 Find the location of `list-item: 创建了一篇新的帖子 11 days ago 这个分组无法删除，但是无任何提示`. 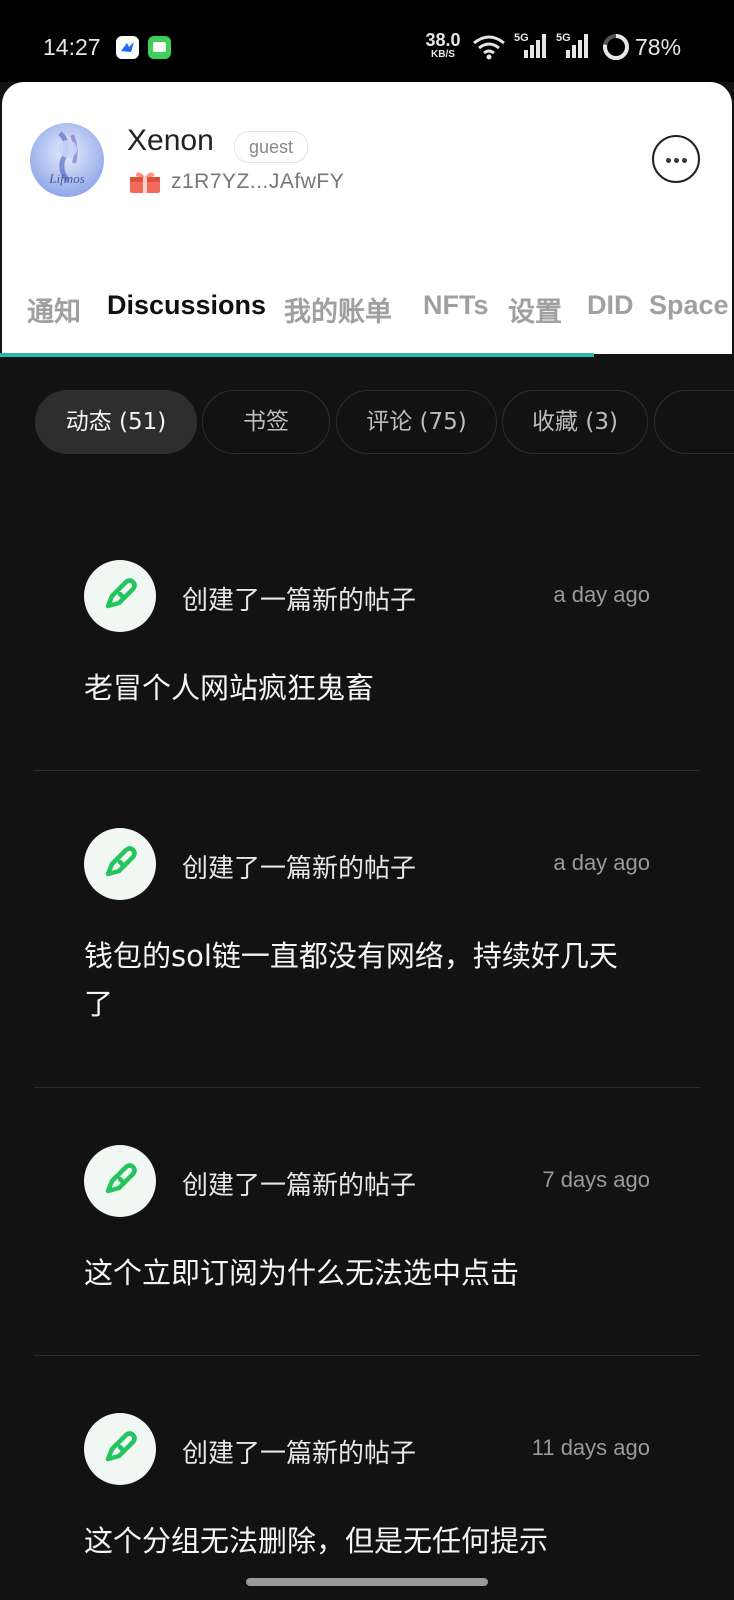

list-item: 创建了一篇新的帖子 11 days ago 这个分组无法删除，但是无任何提示 is located at coordinates (367, 1500).